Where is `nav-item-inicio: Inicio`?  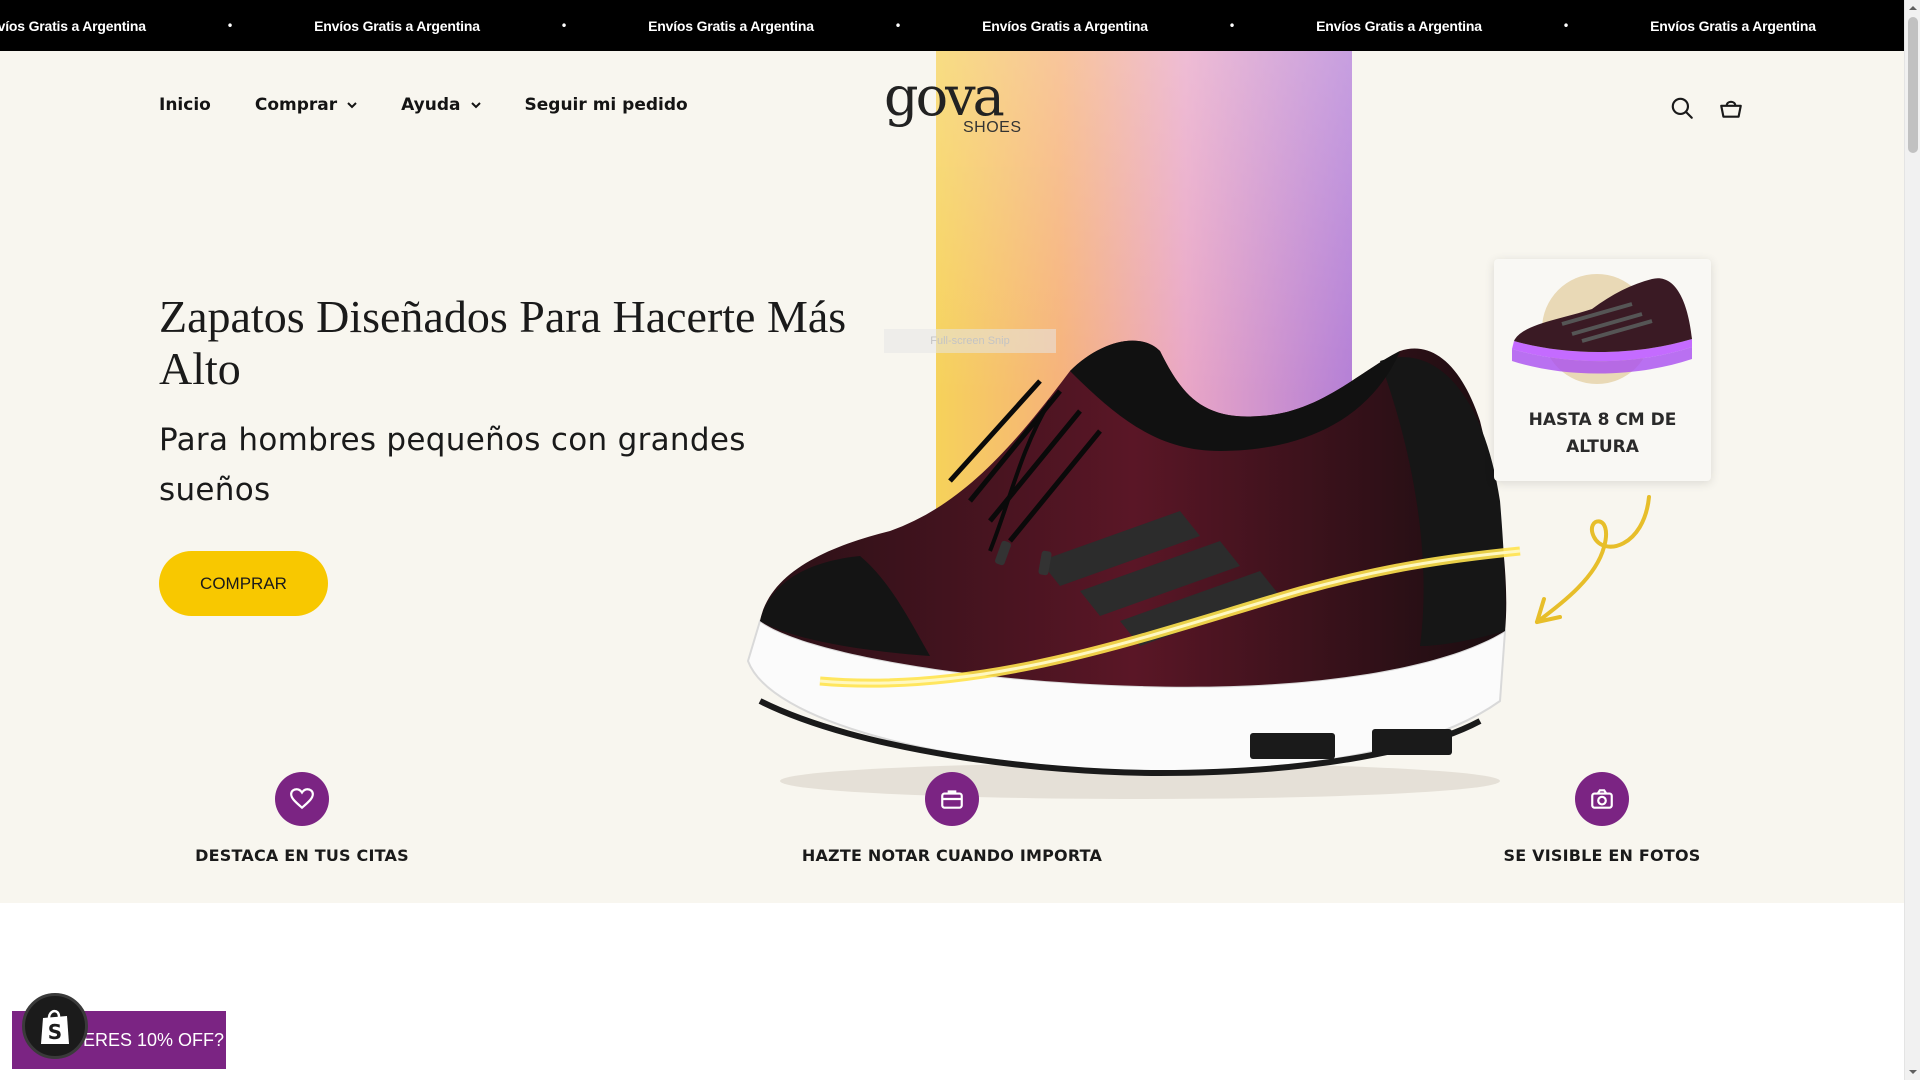 nav-item-inicio: Inicio is located at coordinates (185, 105).